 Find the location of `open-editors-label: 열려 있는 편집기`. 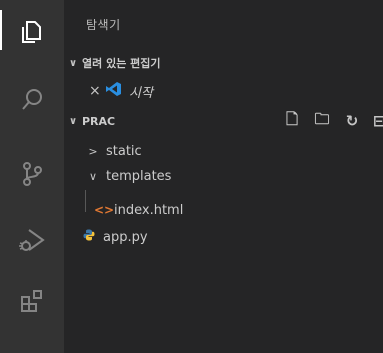

open-editors-label: 열려 있는 편집기 is located at coordinates (121, 63).